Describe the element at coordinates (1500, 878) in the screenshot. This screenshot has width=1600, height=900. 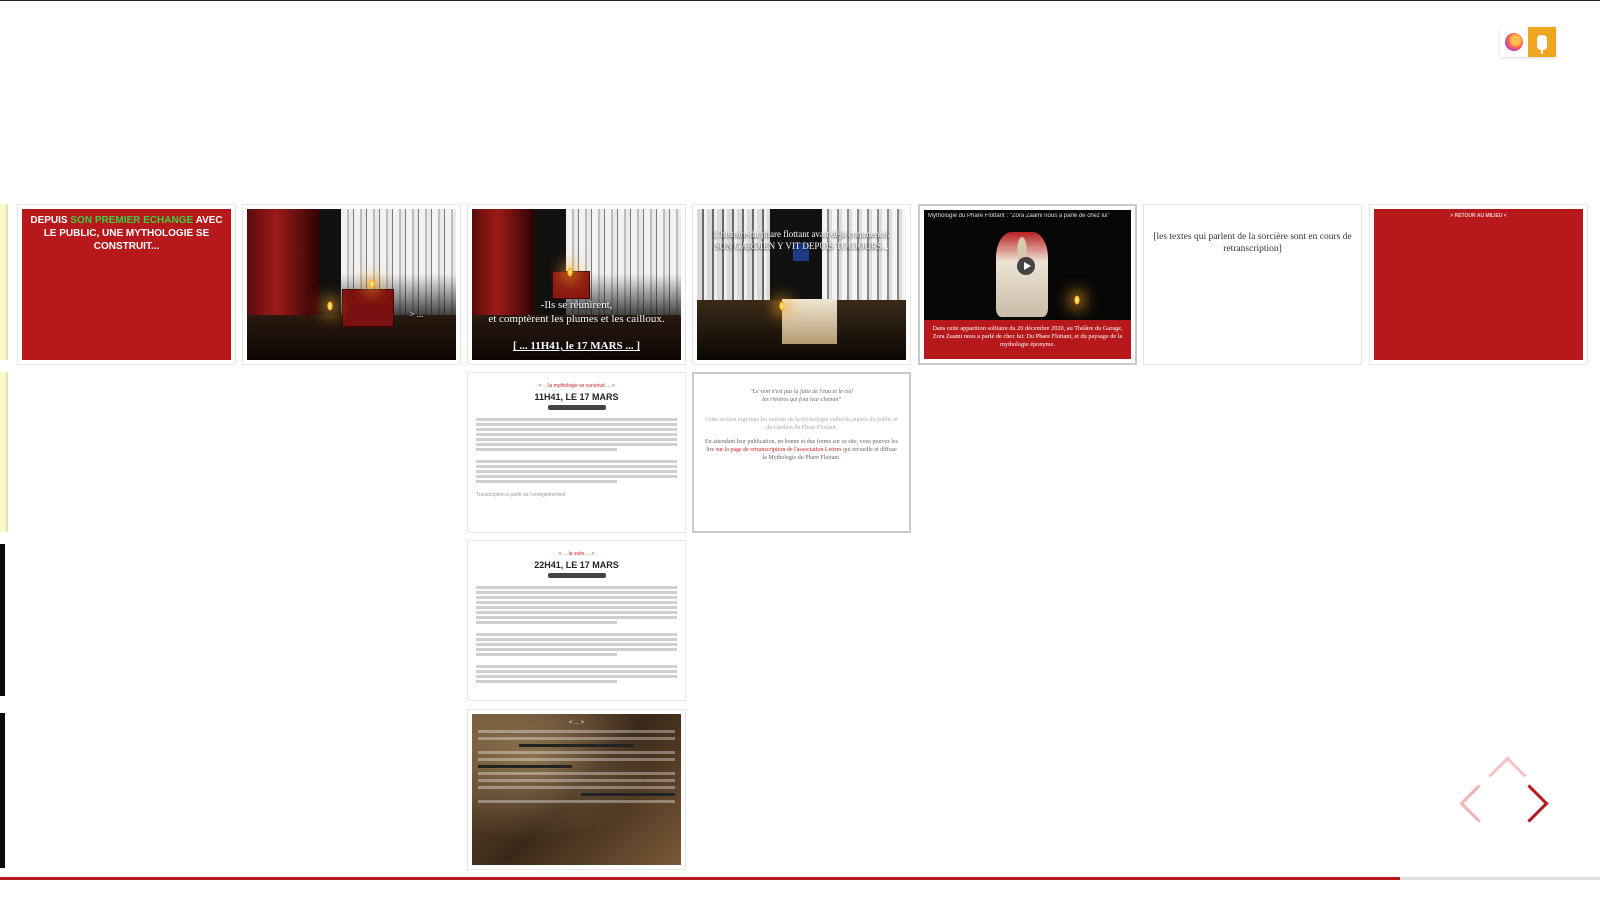
I see `progress-track` at that location.